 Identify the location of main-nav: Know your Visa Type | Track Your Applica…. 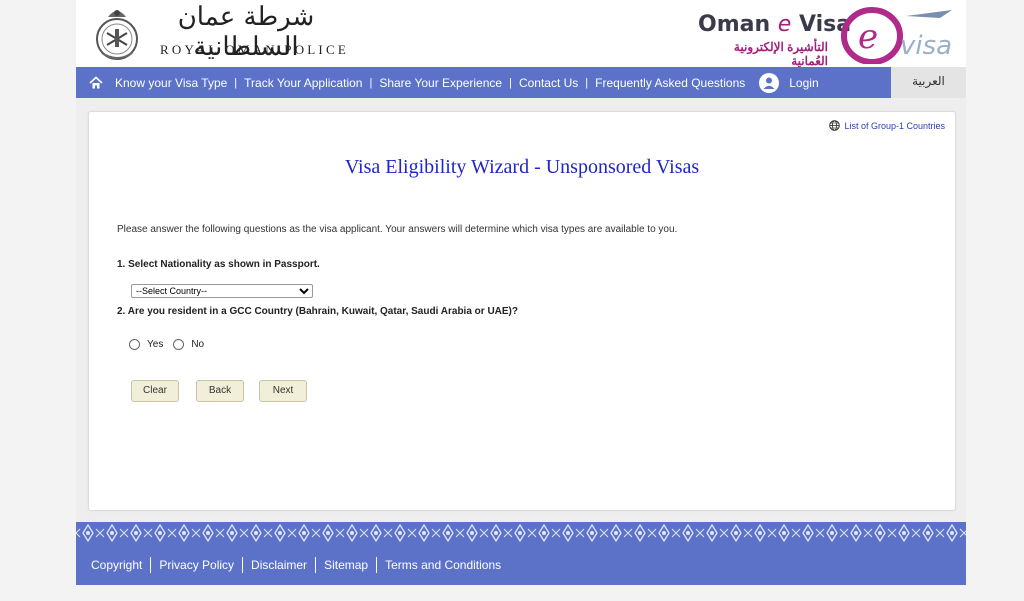
(521, 82).